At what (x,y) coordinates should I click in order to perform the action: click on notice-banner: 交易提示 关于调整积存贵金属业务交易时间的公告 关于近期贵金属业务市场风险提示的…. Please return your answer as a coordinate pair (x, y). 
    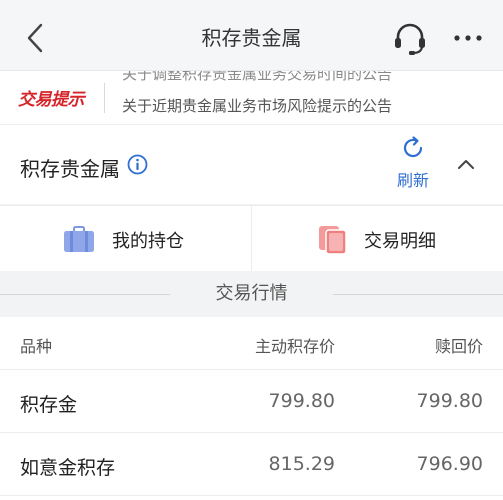
    Looking at the image, I should click on (251, 97).